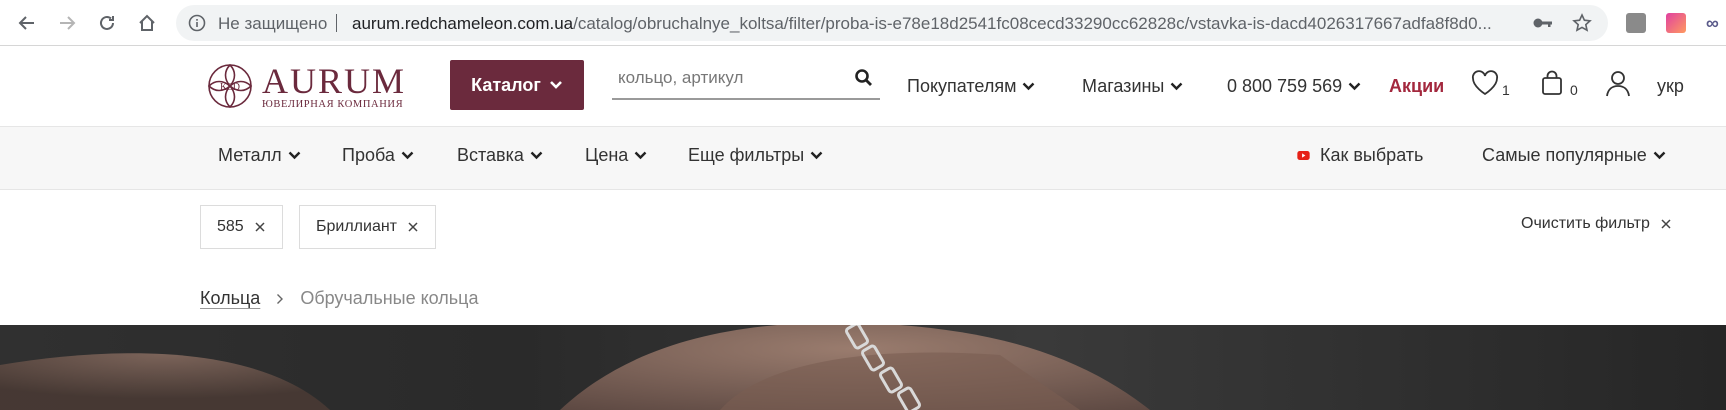  What do you see at coordinates (1564, 155) in the screenshot?
I see `sort-label: Самые популярные` at bounding box center [1564, 155].